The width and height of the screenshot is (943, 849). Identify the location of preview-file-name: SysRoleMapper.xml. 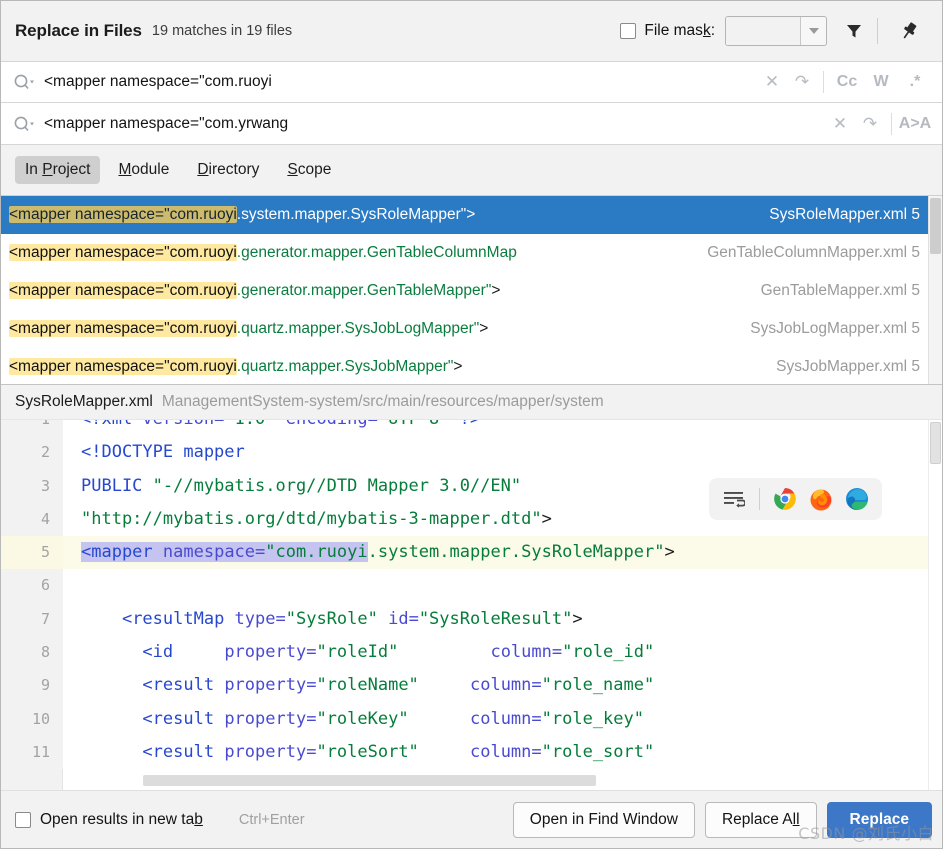
(84, 401).